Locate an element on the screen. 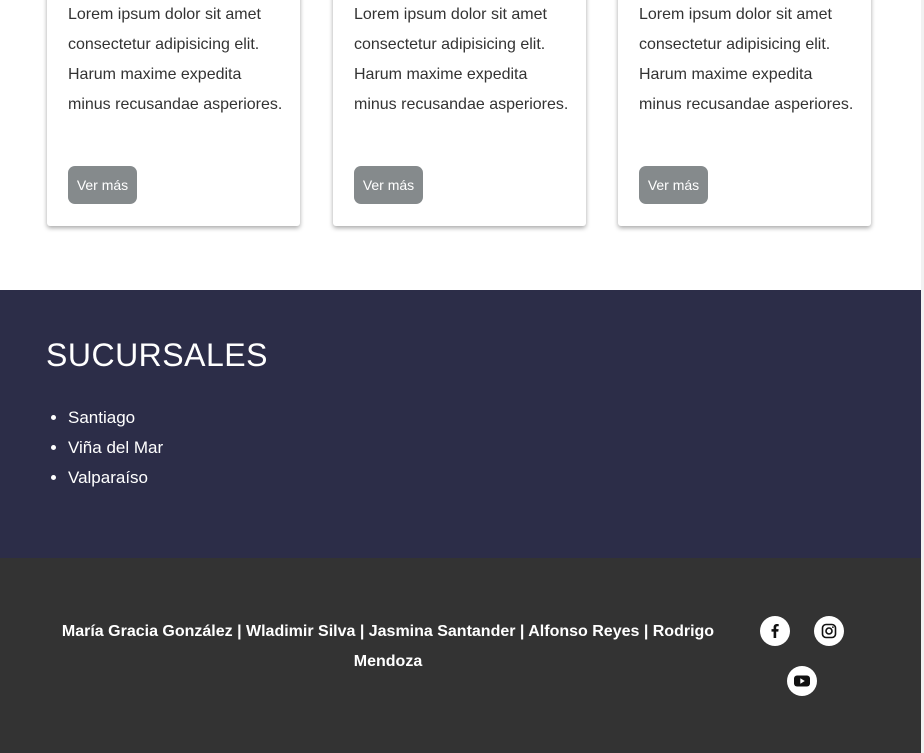 Image resolution: width=924 pixels, height=753 pixels. youtube-icon is located at coordinates (802, 681).